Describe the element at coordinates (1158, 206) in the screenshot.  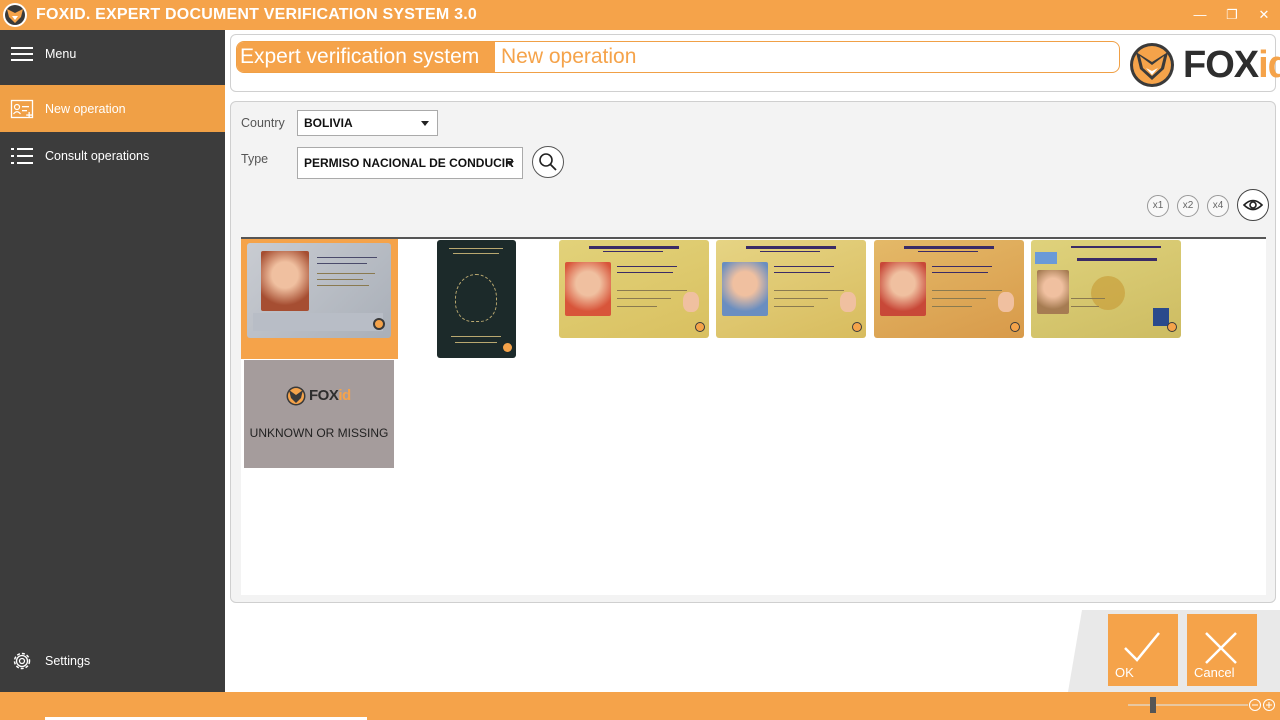
I see `zoom-x1-button: x1` at that location.